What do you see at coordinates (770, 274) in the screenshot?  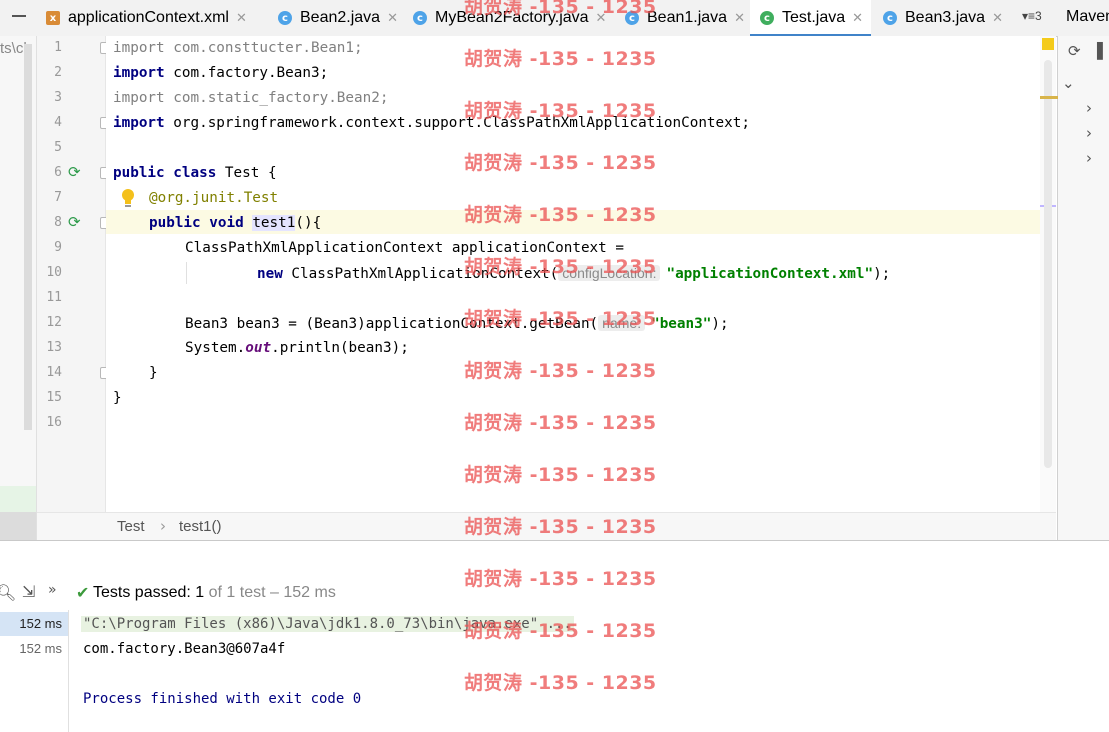 I see `string-literal: "applicationContext.xml"` at bounding box center [770, 274].